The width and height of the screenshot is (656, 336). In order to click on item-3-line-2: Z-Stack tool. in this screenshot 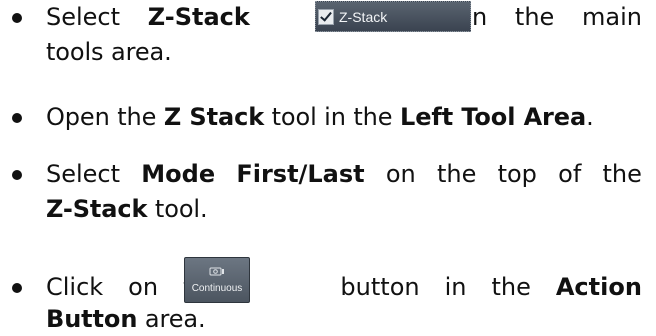, I will do `click(127, 209)`.